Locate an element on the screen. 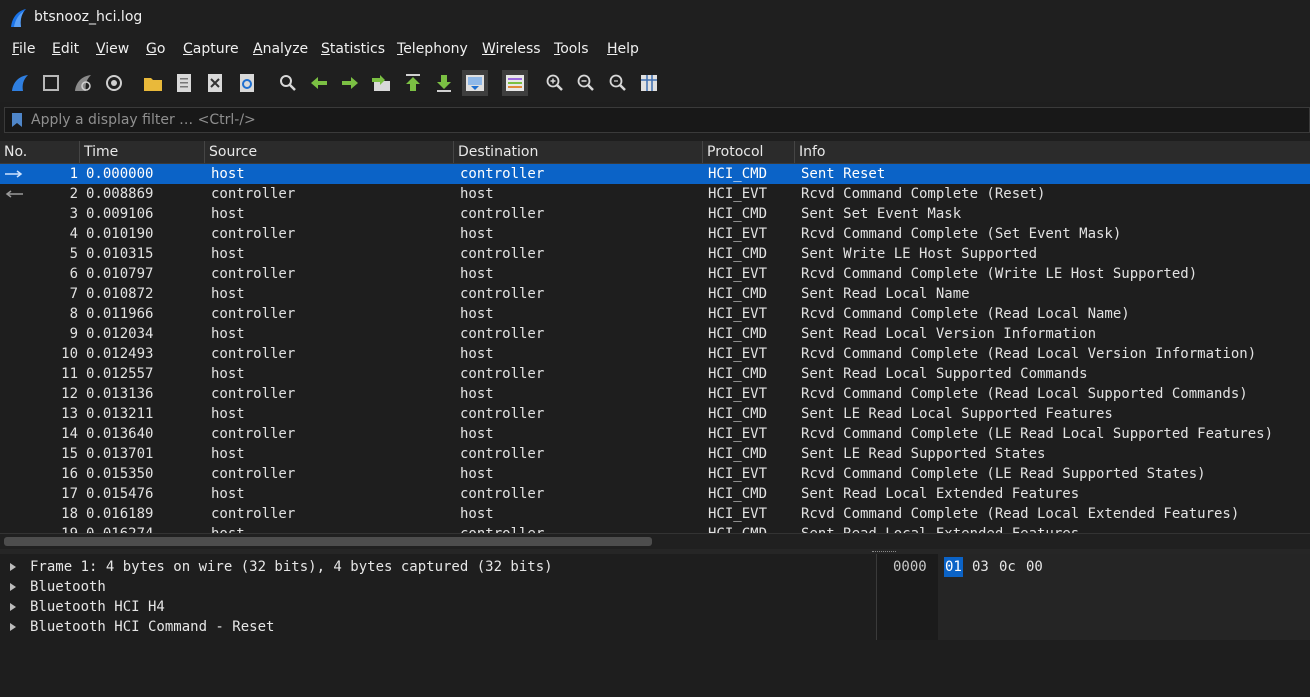 The height and width of the screenshot is (697, 1310). column-header-destination: Destination is located at coordinates (578, 152).